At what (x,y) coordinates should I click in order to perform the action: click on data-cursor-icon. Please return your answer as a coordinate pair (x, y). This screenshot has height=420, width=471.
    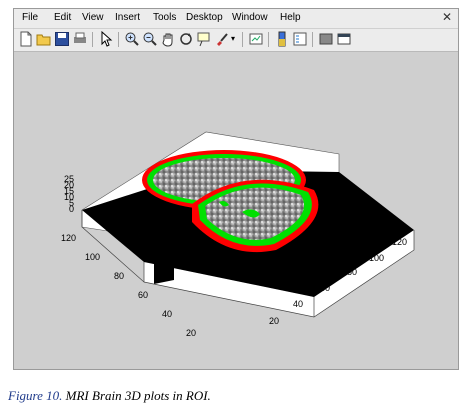
    Looking at the image, I should click on (204, 39).